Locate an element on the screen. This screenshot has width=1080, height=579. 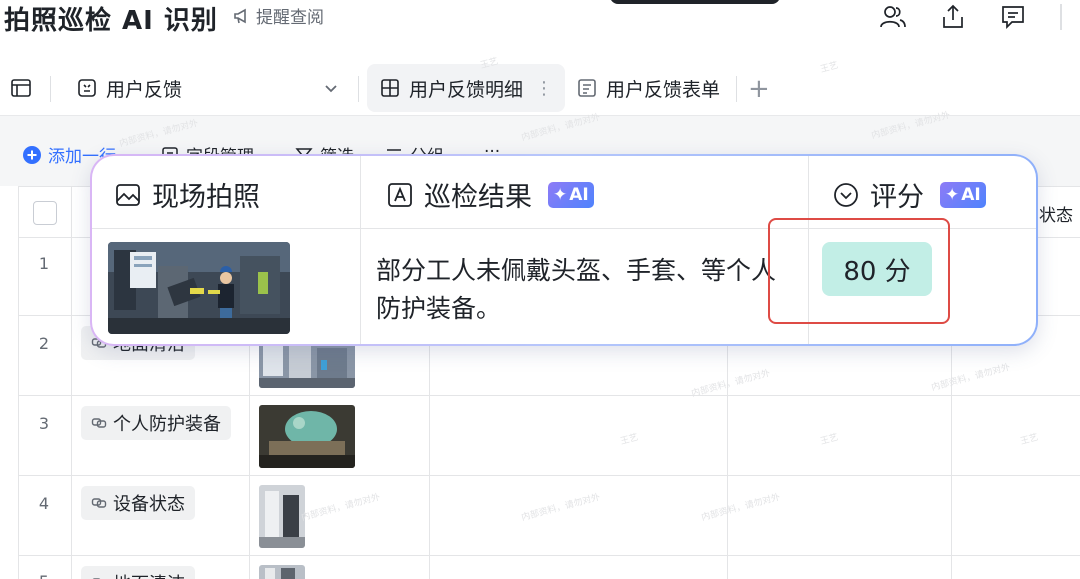
tab-label: 用户反馈明细 is located at coordinates (466, 89).